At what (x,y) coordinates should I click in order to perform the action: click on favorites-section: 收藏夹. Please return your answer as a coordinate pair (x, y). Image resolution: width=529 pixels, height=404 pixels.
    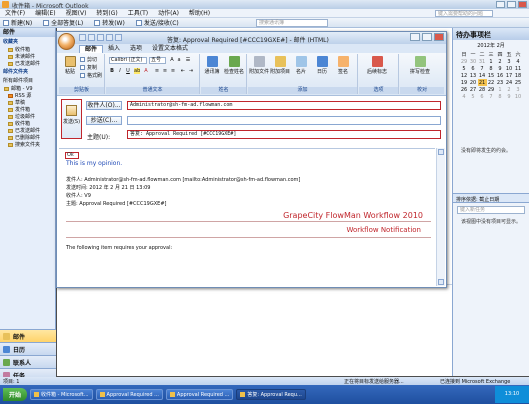
    Looking at the image, I should click on (27, 41).